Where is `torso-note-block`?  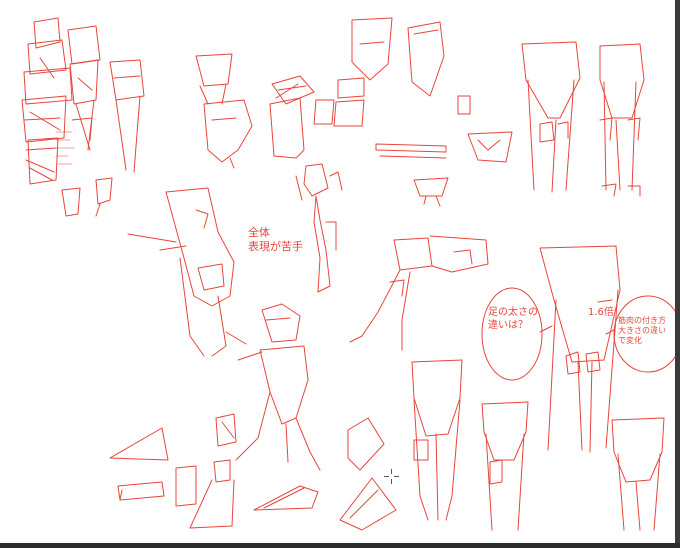
torso-note-block is located at coordinates (65, 148).